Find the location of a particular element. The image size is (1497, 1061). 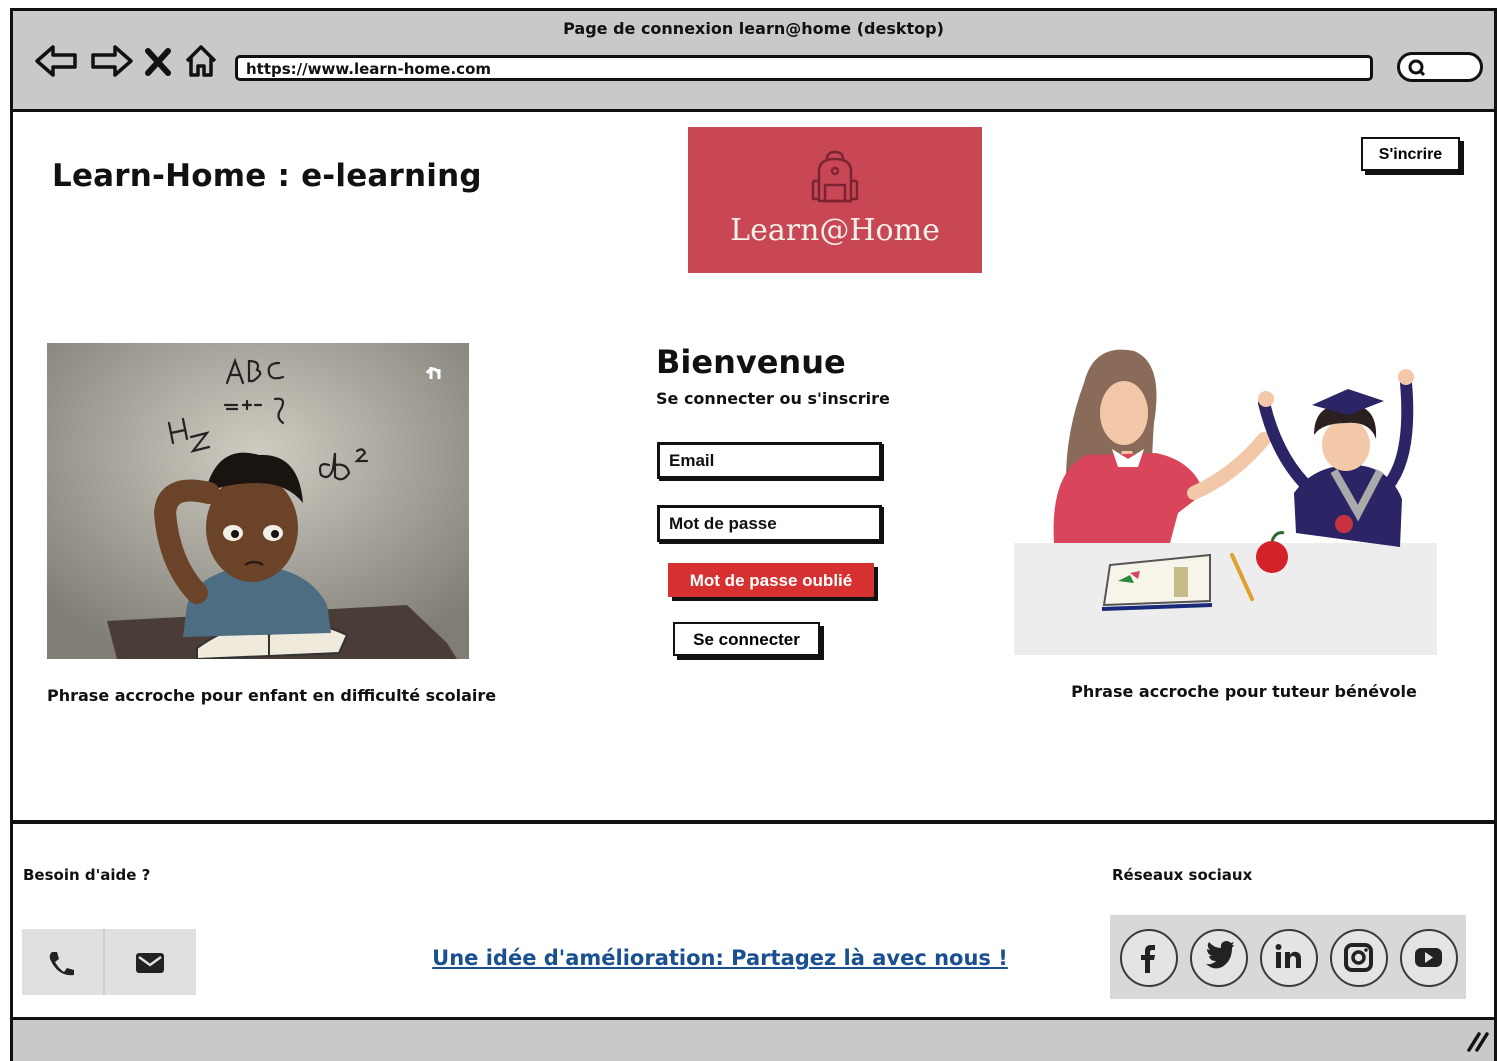

facebook-icon is located at coordinates (1149, 958).